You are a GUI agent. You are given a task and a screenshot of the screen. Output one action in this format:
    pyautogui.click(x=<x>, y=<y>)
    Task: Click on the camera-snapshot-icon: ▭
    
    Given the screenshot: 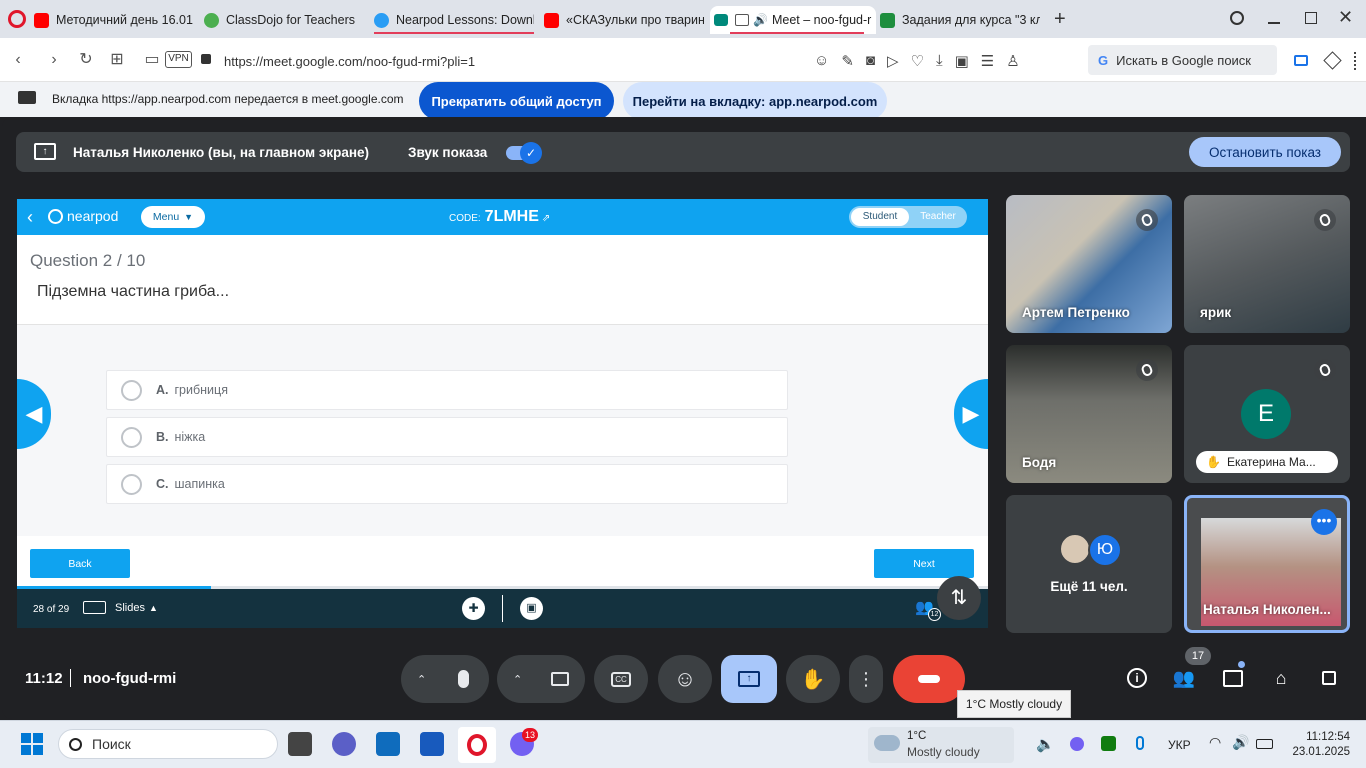 What is the action you would take?
    pyautogui.click(x=152, y=60)
    